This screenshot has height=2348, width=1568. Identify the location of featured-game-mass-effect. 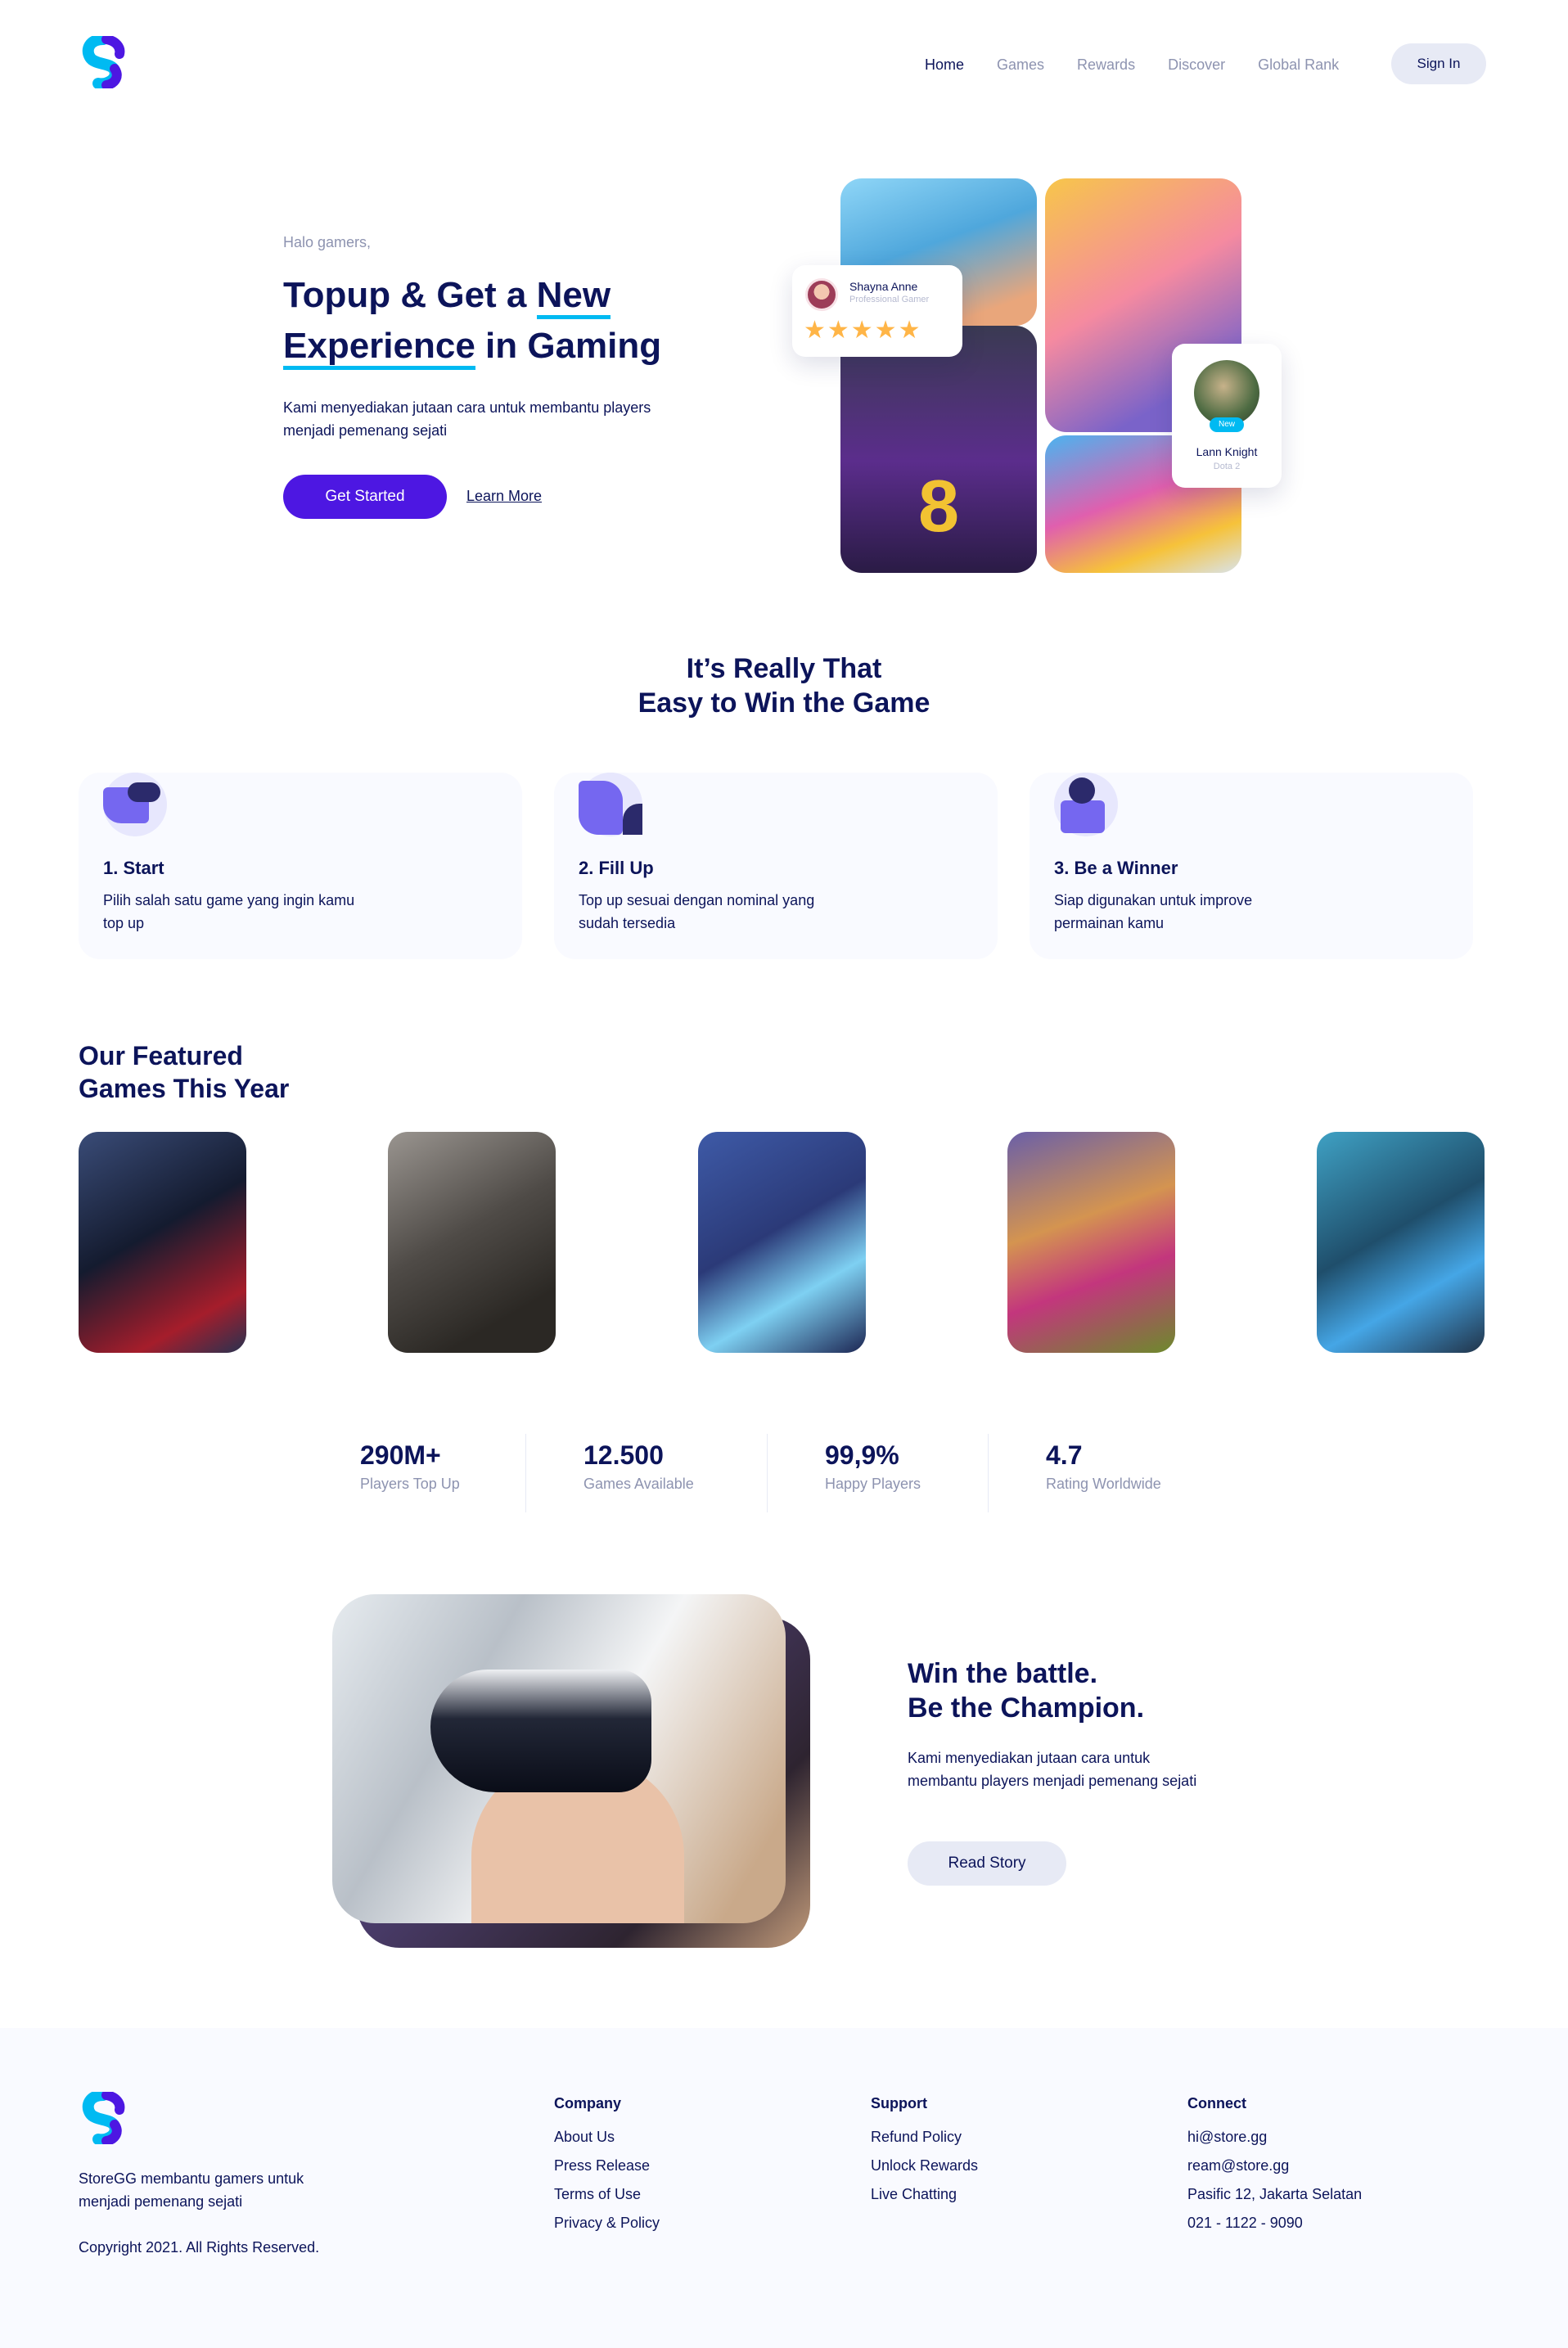
(162, 1242).